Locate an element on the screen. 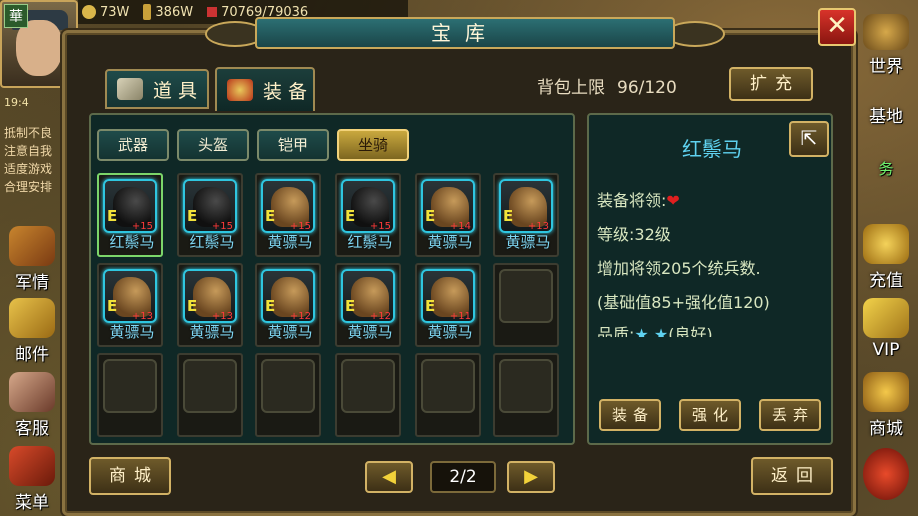 This screenshot has width=918, height=516. recharge-button: 充值 is located at coordinates (886, 257).